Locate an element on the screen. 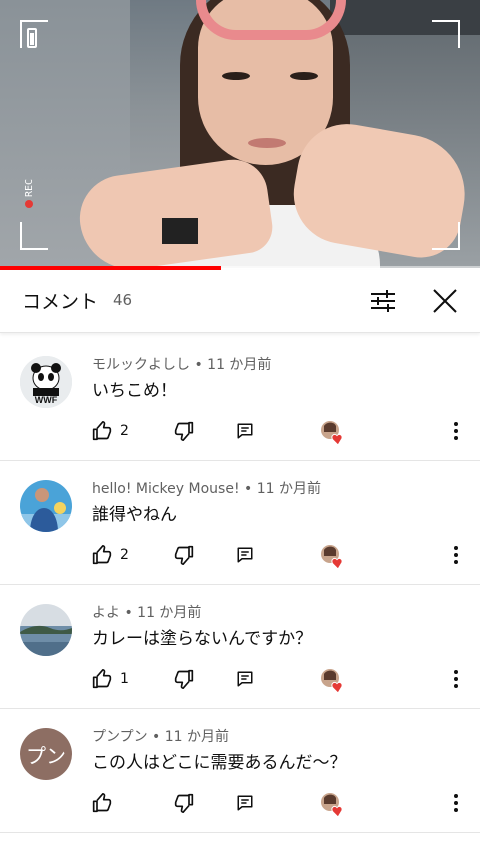  person-mouth is located at coordinates (267, 143).